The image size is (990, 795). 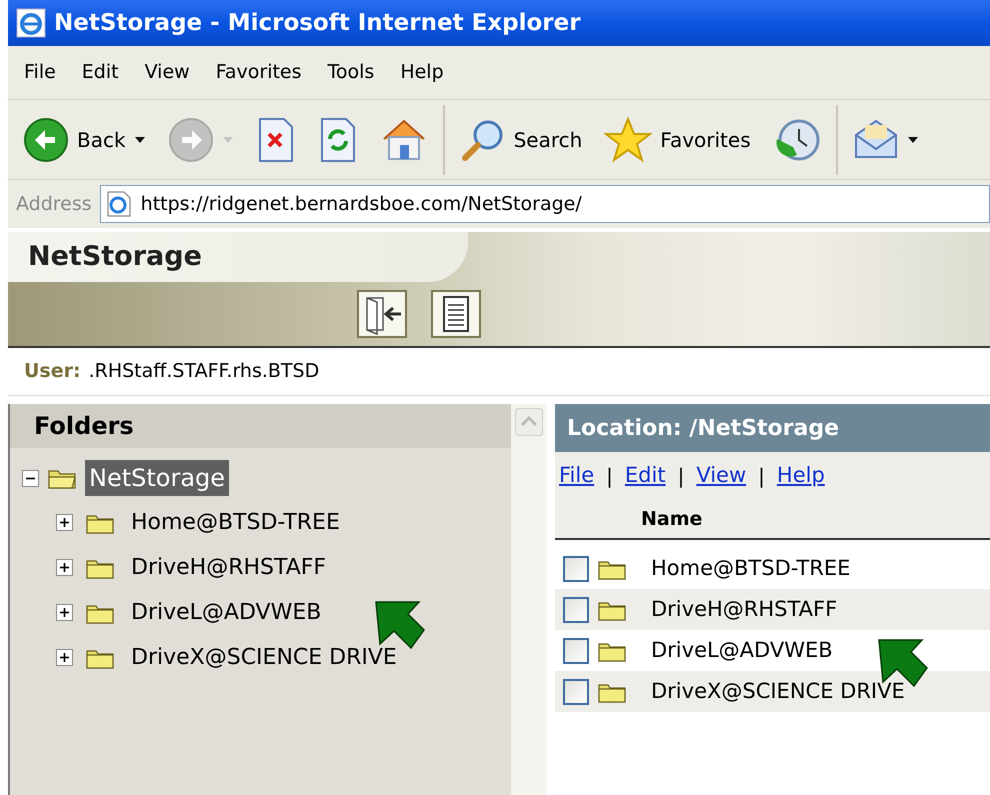 What do you see at coordinates (115, 257) in the screenshot?
I see `banner-title: NetStorage` at bounding box center [115, 257].